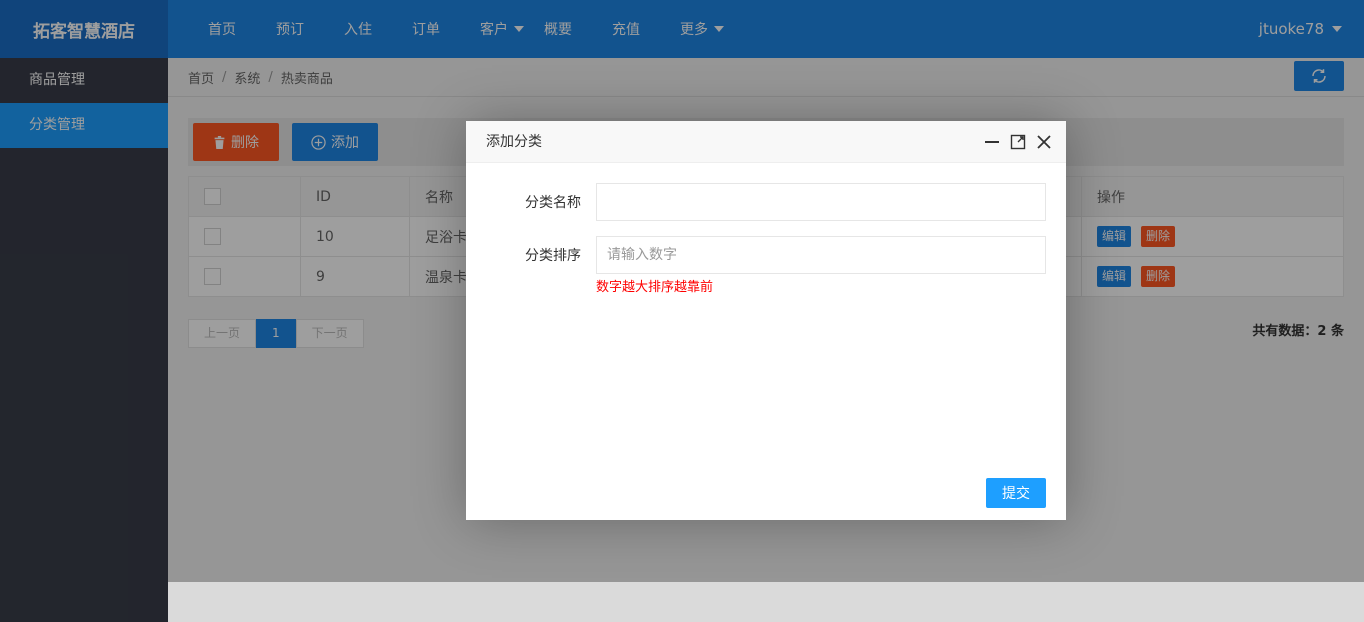 The width and height of the screenshot is (1364, 622). I want to click on category-sort-label: 分类排序, so click(553, 256).